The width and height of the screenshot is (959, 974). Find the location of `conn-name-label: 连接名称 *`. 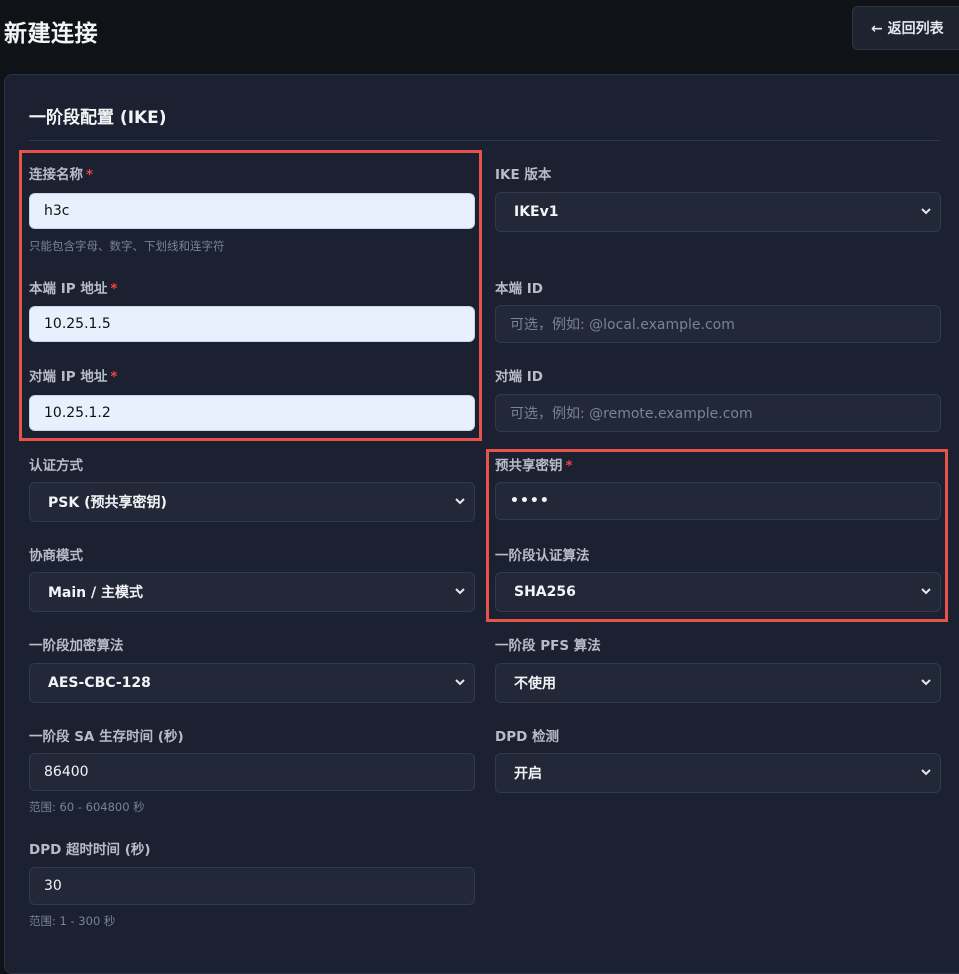

conn-name-label: 连接名称 * is located at coordinates (61, 175).